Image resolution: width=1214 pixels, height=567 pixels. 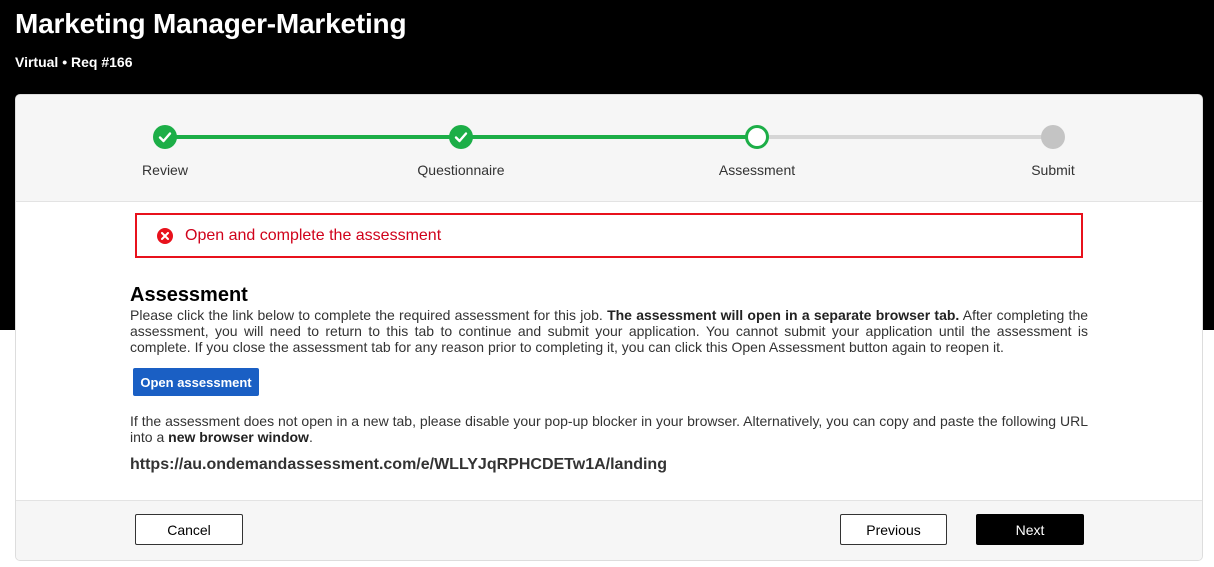 What do you see at coordinates (165, 137) in the screenshot?
I see `step-review-check-icon` at bounding box center [165, 137].